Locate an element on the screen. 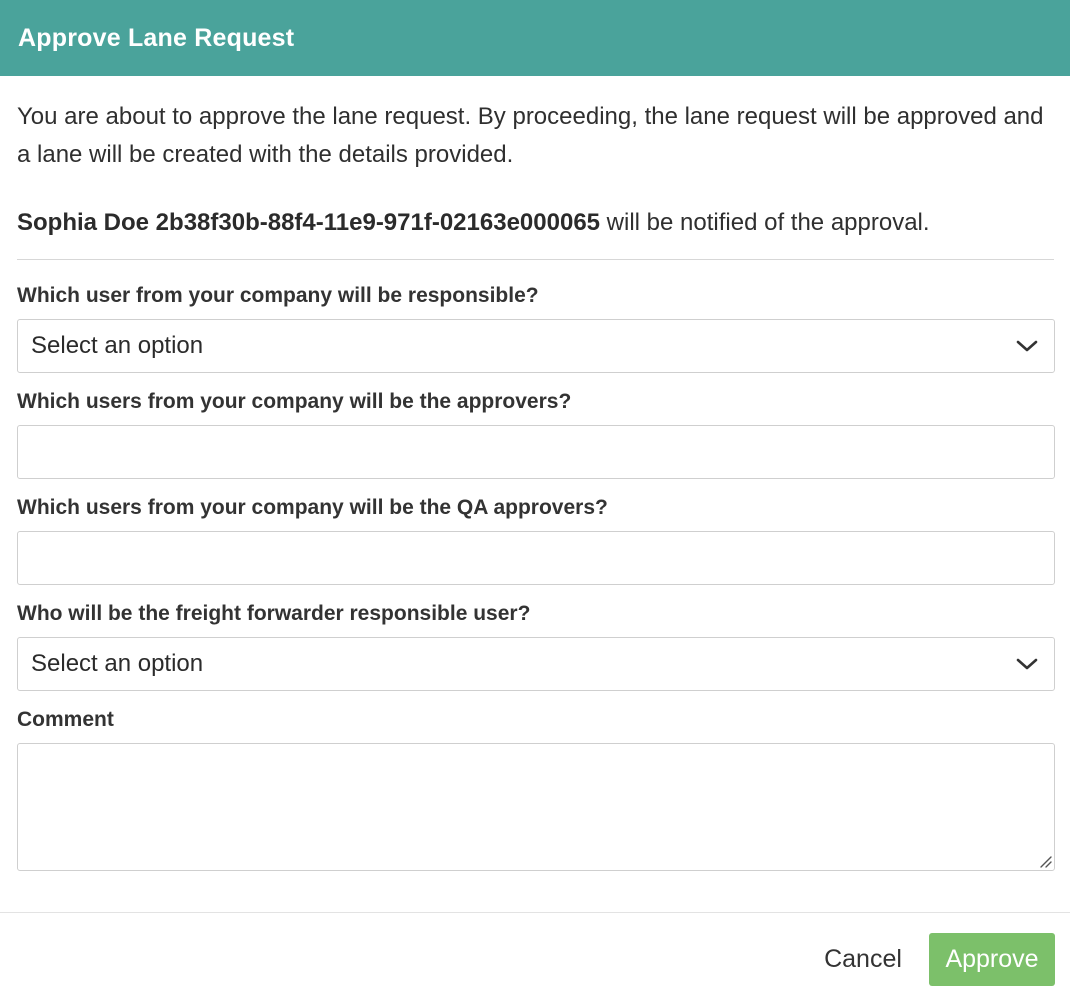  forwarder-select-value: Select an option is located at coordinates (117, 663).